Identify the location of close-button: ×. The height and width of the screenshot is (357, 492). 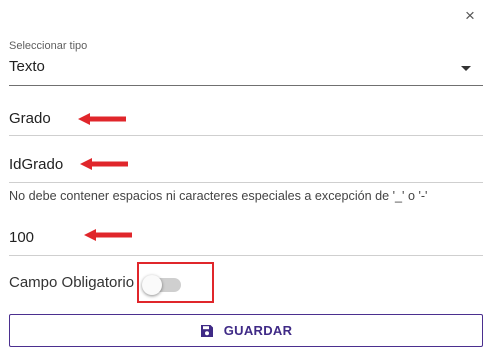
(470, 16).